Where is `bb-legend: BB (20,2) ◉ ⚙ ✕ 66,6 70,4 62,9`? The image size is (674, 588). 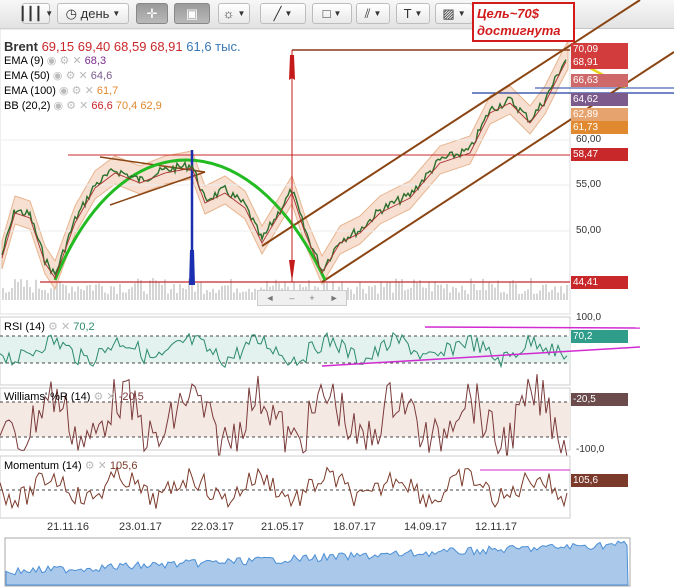 bb-legend: BB (20,2) ◉ ⚙ ✕ 66,6 70,4 62,9 is located at coordinates (83, 105).